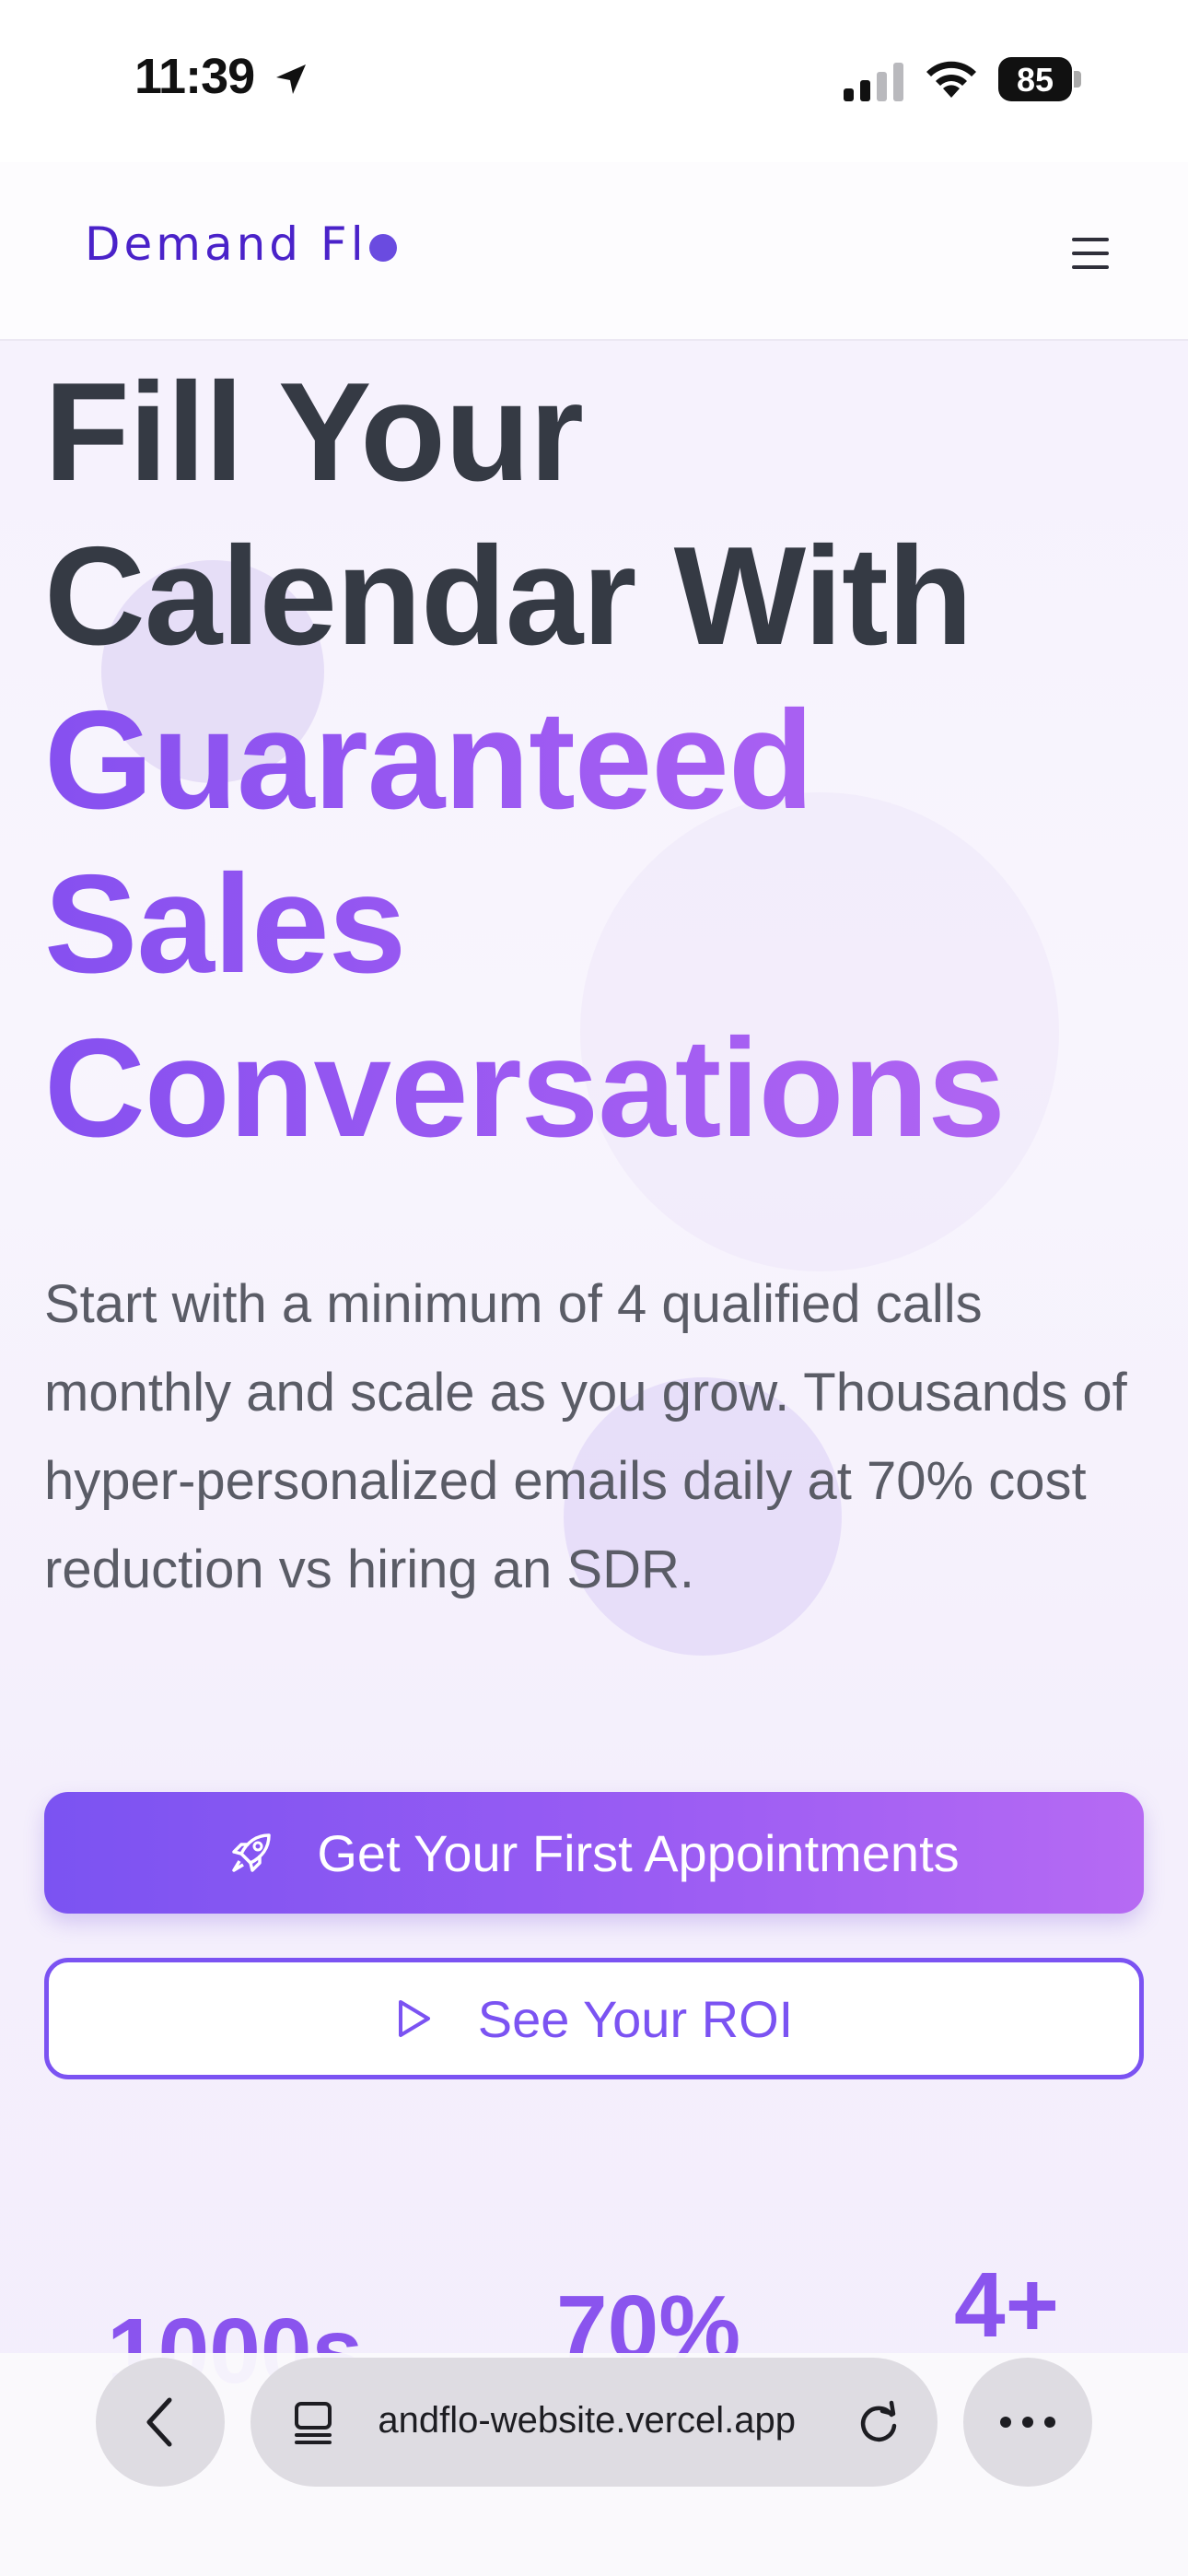  What do you see at coordinates (226, 244) in the screenshot?
I see `logo-text: Demand Fl` at bounding box center [226, 244].